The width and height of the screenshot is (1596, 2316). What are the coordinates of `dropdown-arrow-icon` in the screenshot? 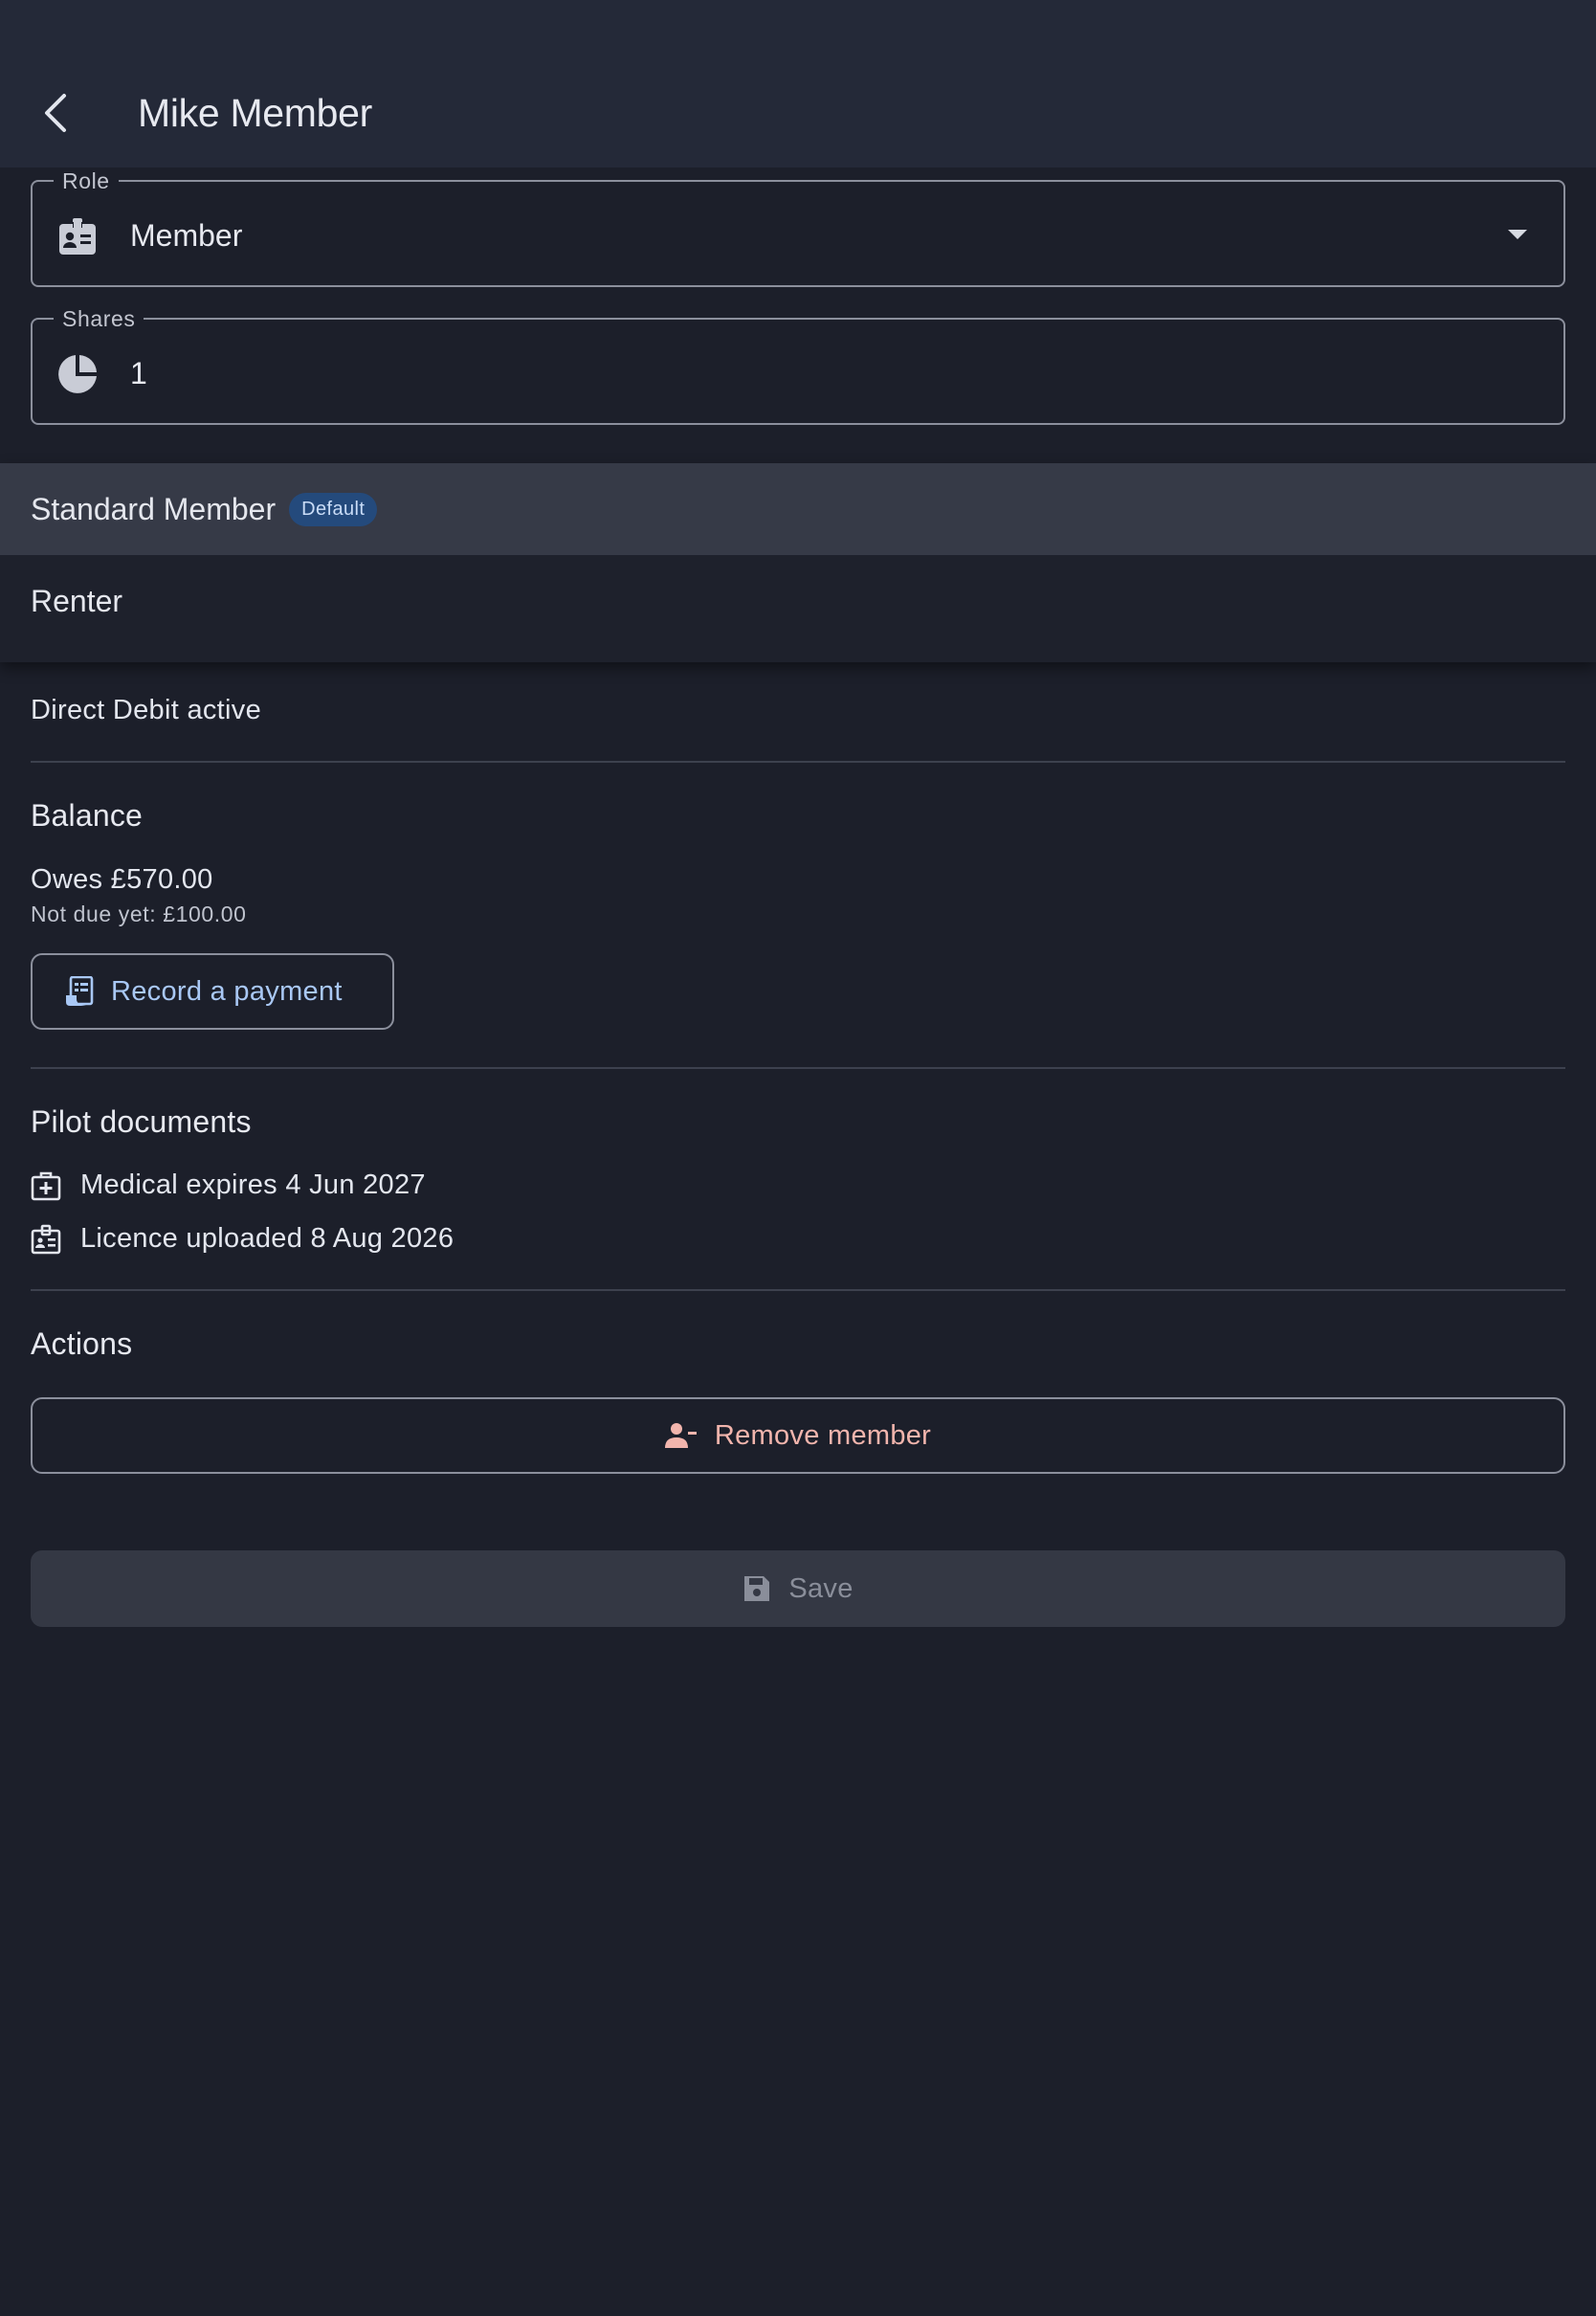 It's located at (1518, 234).